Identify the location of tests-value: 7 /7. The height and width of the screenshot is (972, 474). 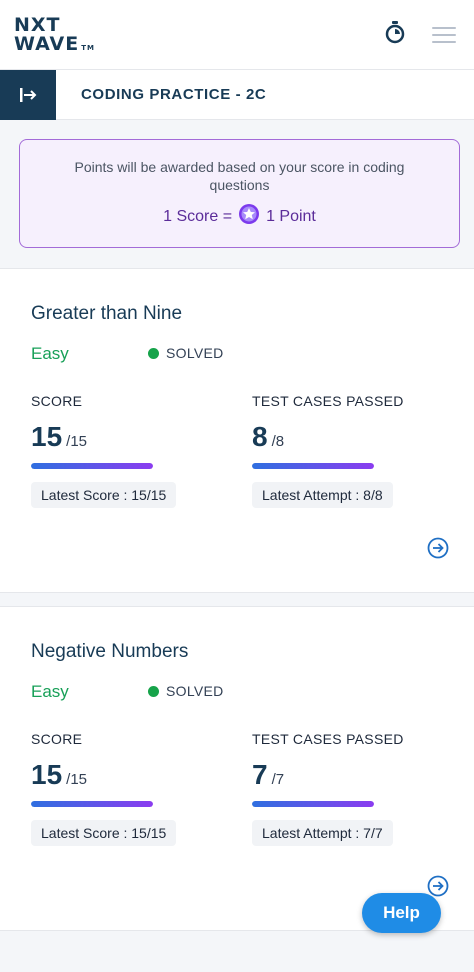
(268, 775).